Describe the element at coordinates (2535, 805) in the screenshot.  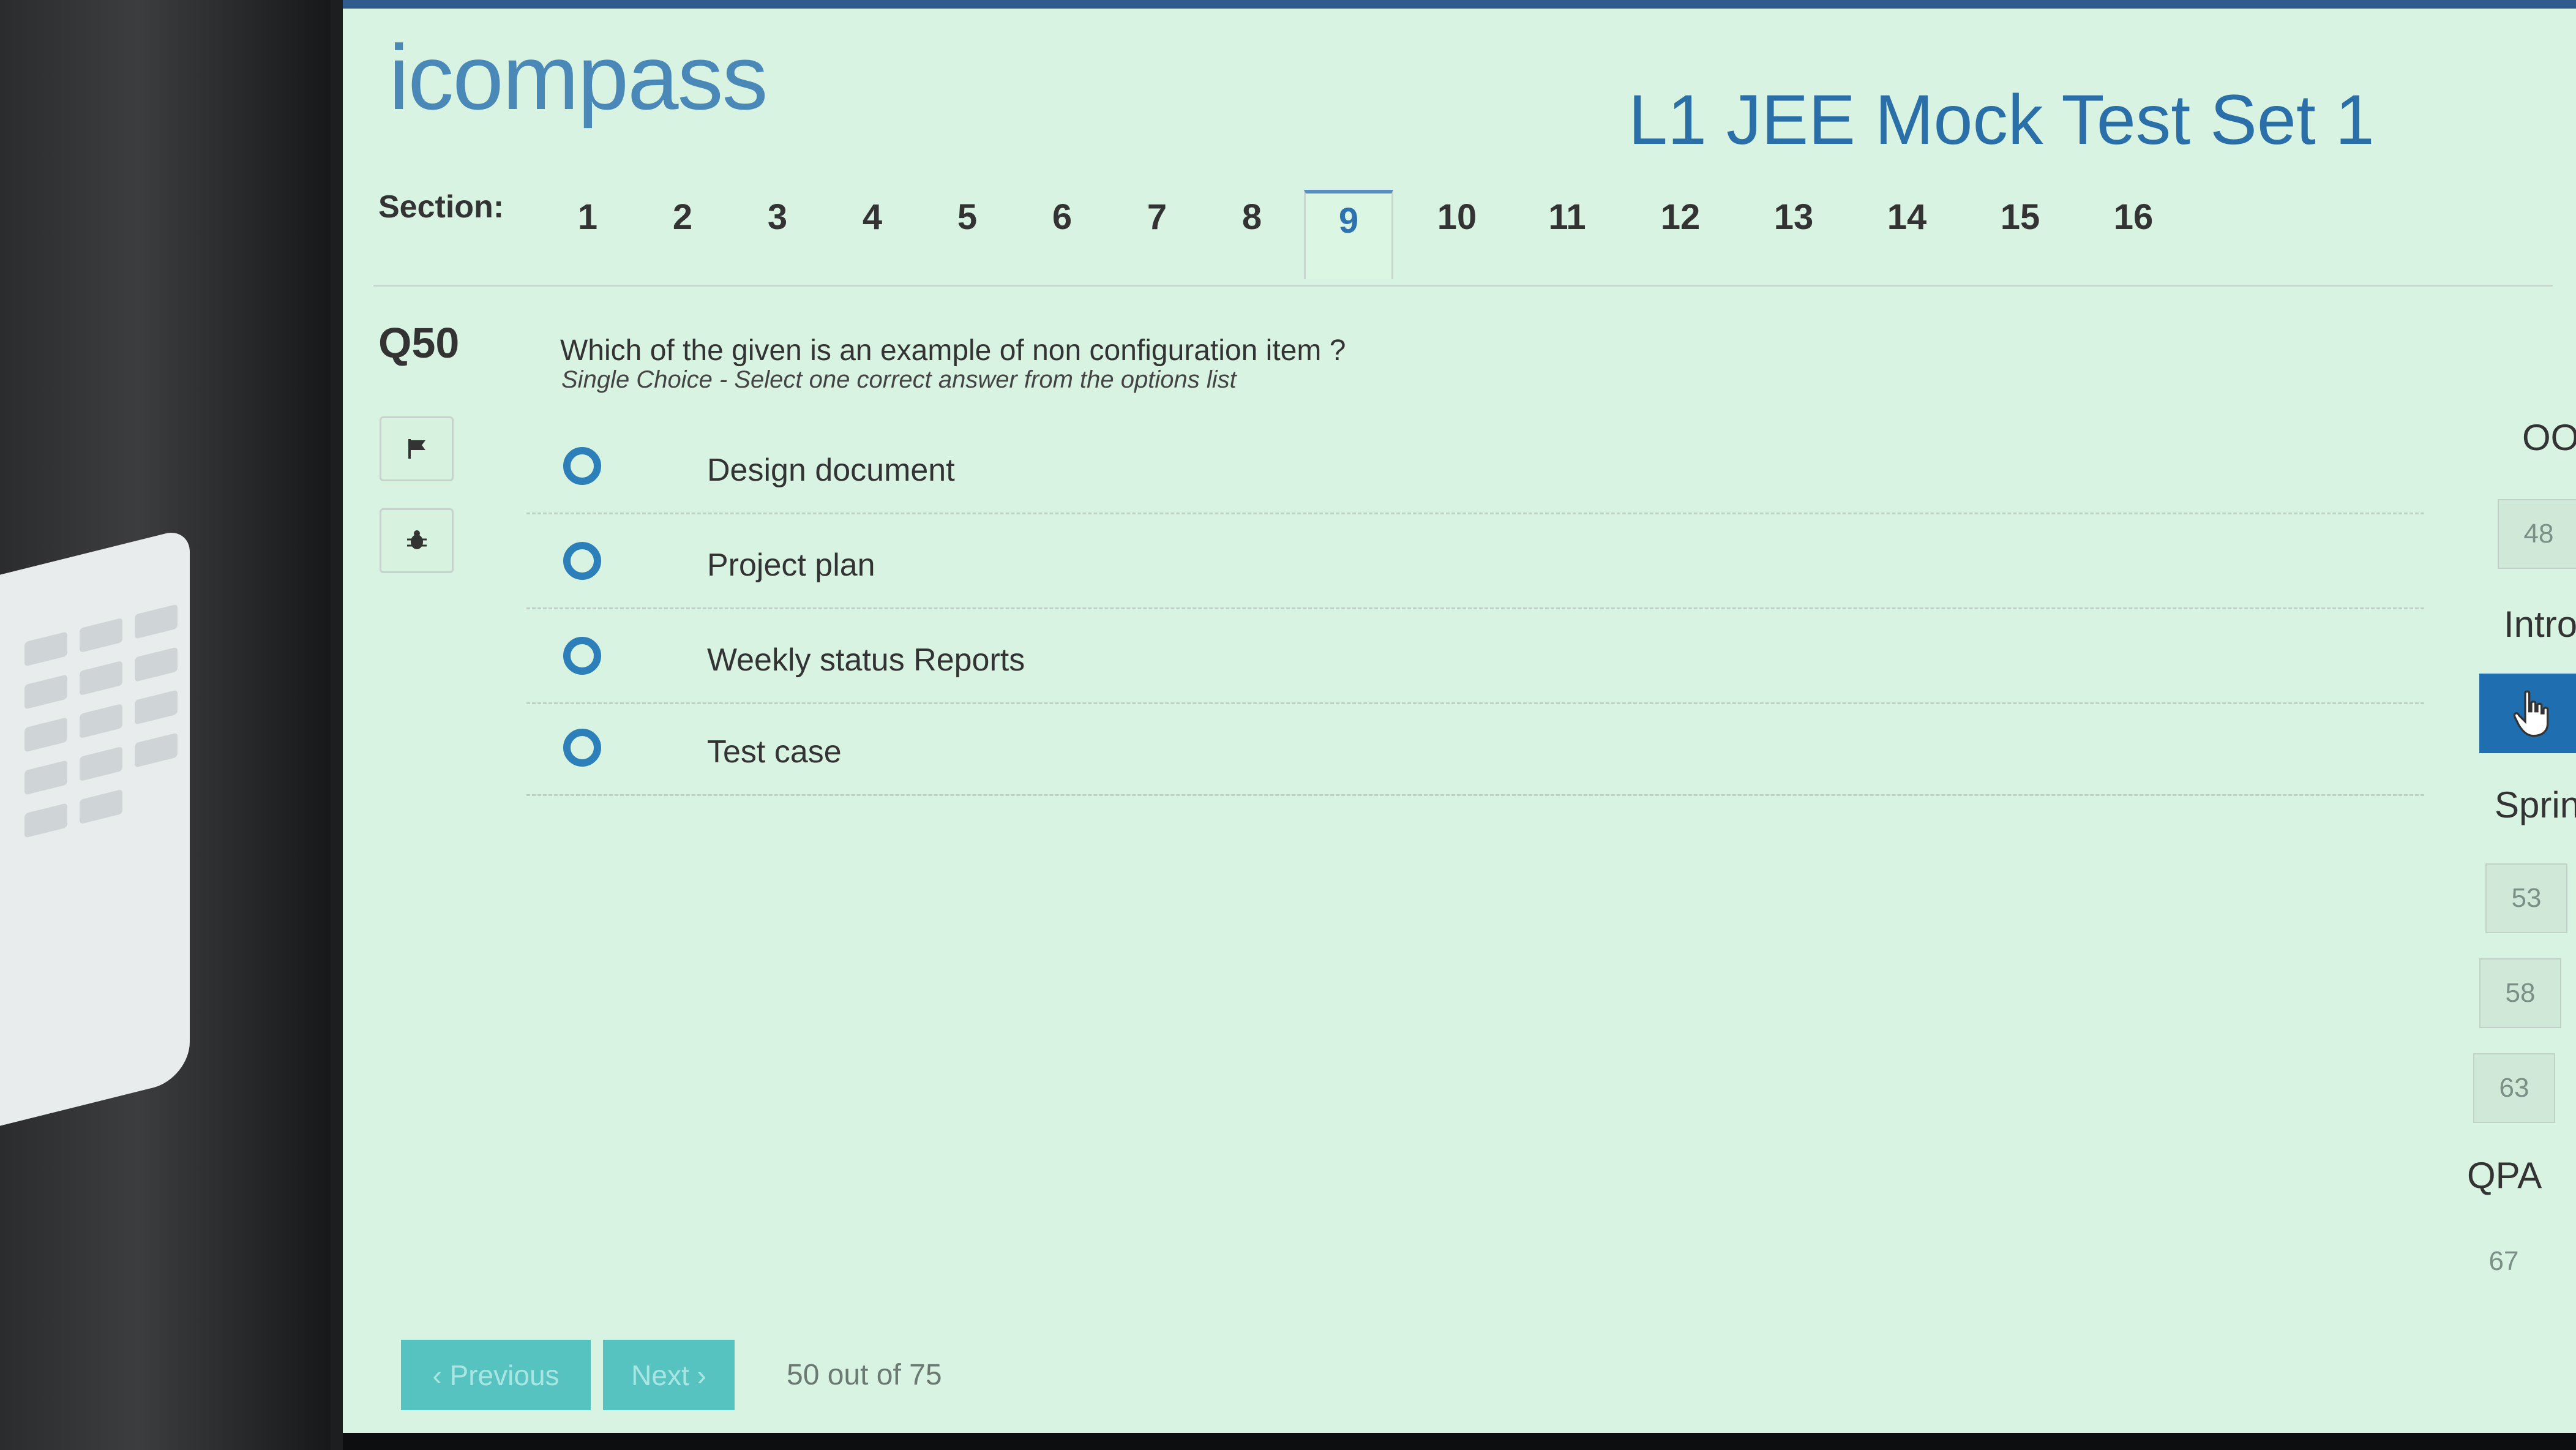
I see `panel-group-sprin: Sprin` at that location.